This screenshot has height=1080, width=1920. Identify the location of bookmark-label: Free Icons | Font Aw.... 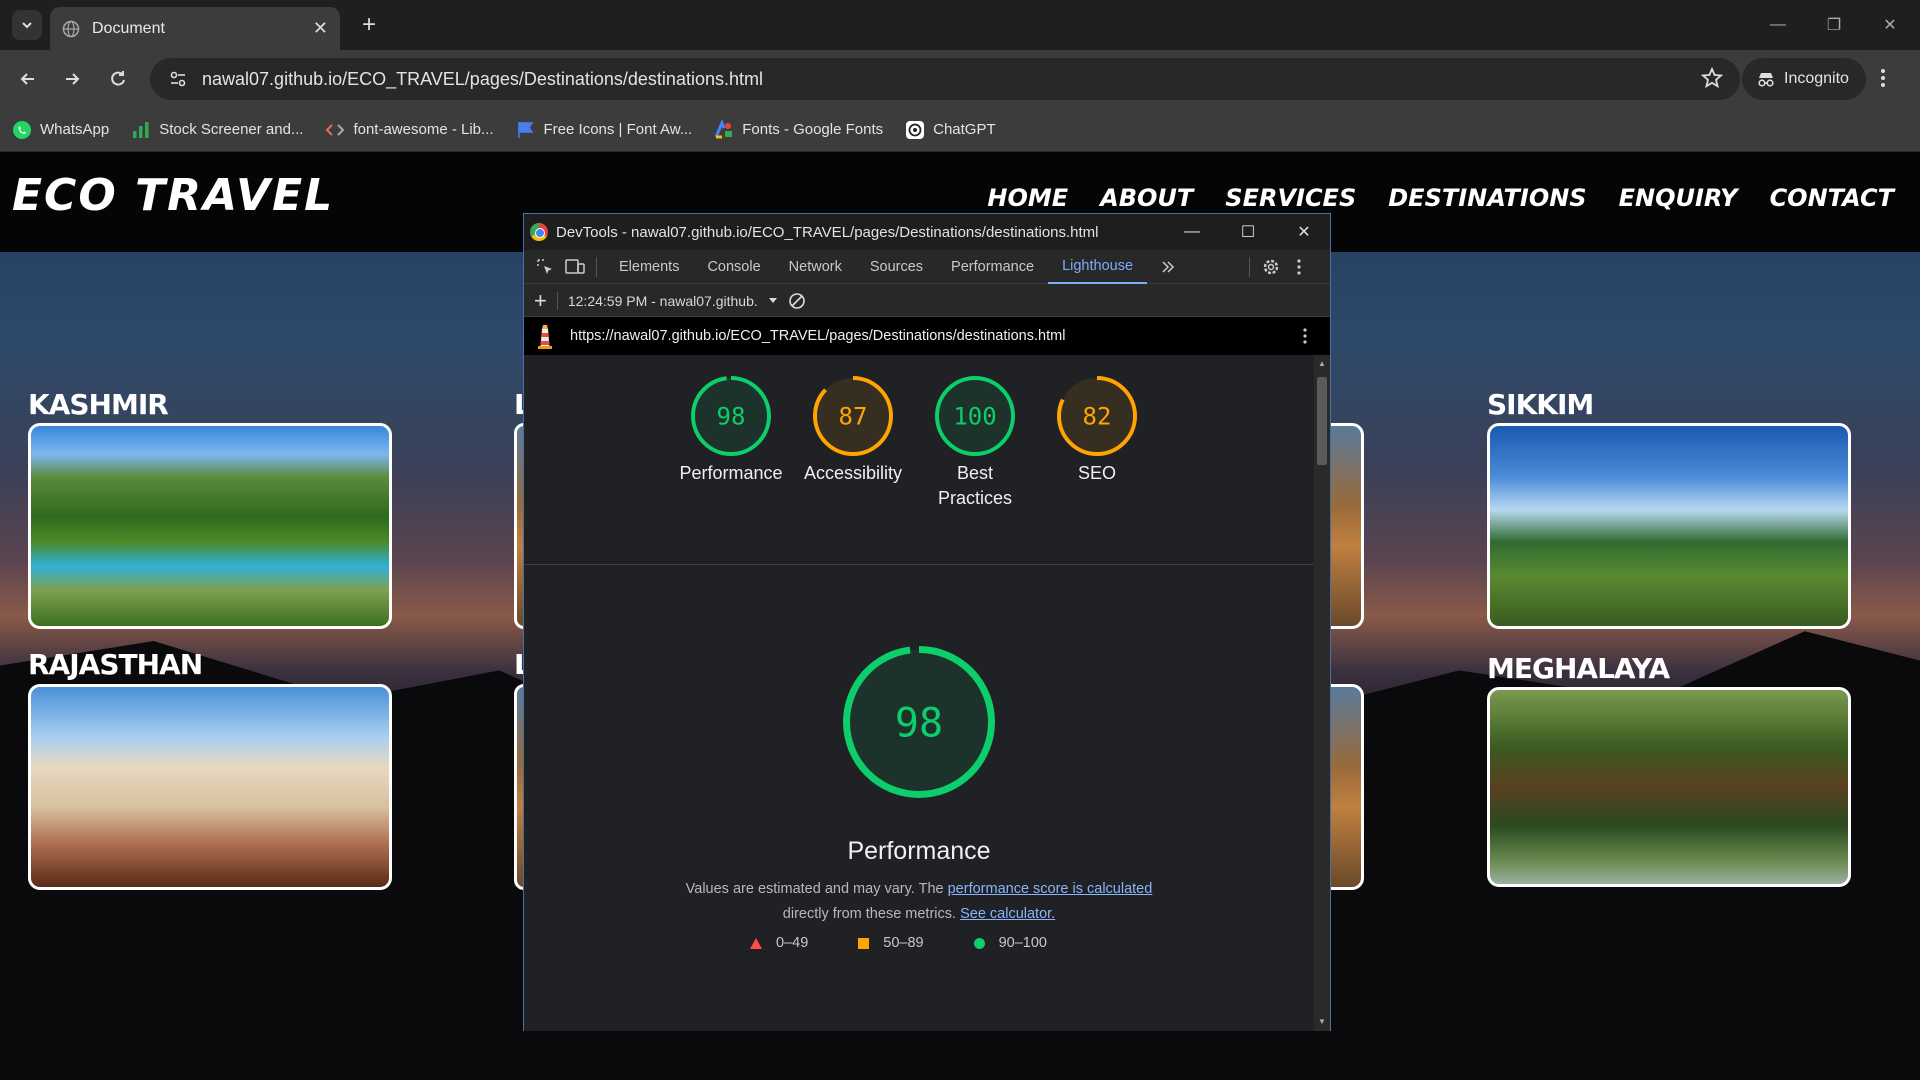
(618, 129).